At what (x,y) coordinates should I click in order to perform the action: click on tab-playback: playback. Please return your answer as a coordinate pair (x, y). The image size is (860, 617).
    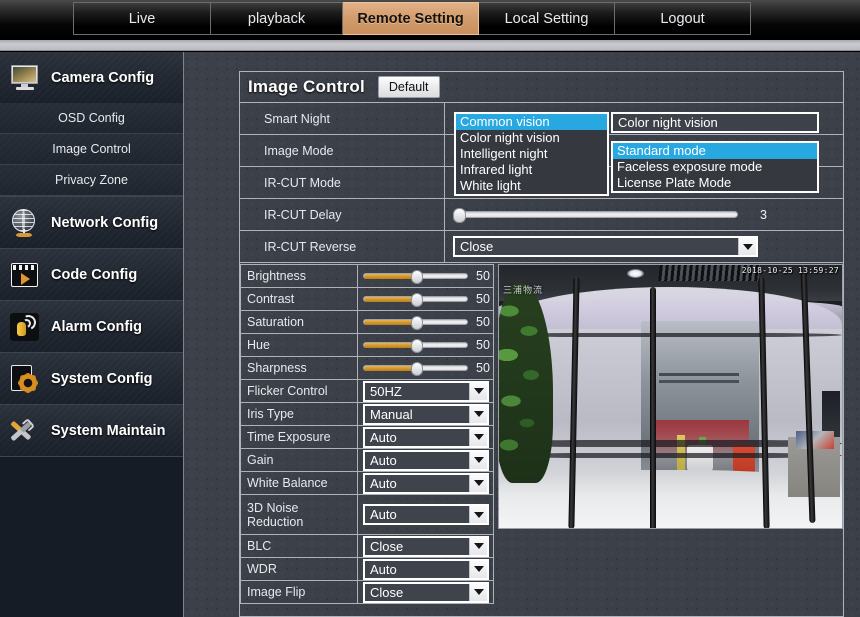
    Looking at the image, I should click on (277, 18).